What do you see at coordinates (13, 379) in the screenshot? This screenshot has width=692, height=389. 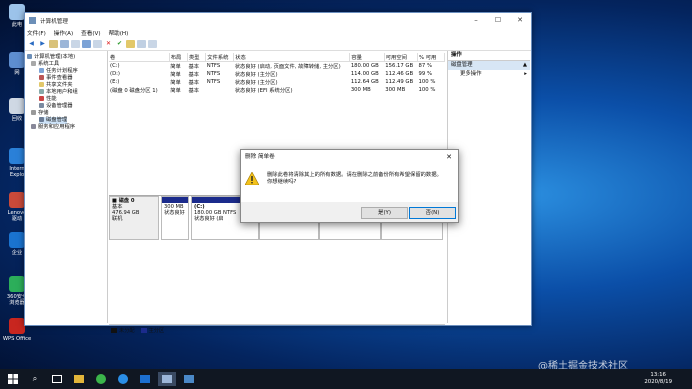 I see `start-button` at bounding box center [13, 379].